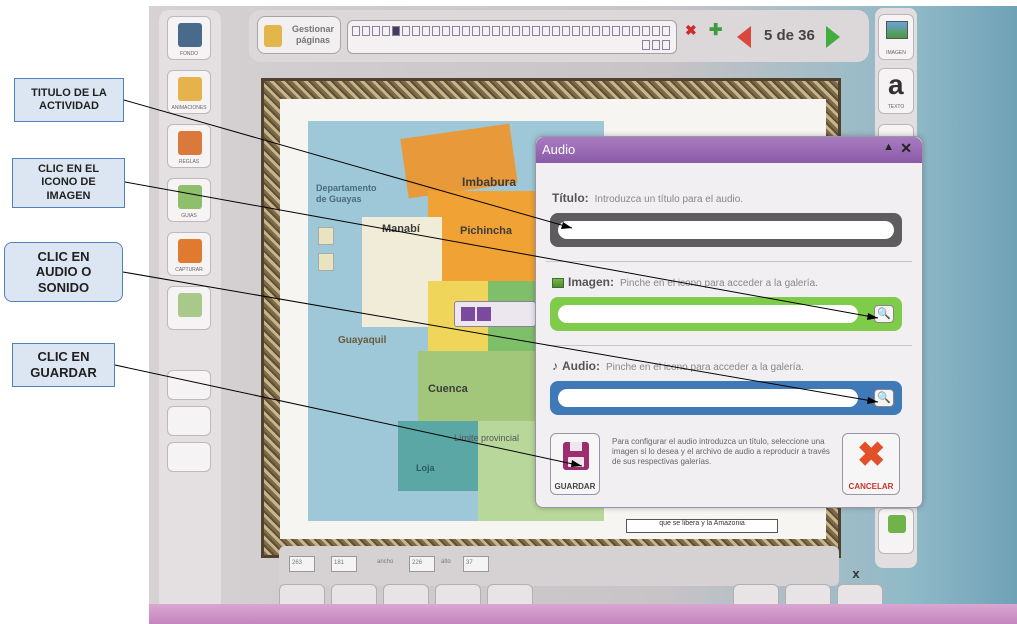 Image resolution: width=1017 pixels, height=624 pixels. Describe the element at coordinates (558, 282) in the screenshot. I see `image-icon` at that location.